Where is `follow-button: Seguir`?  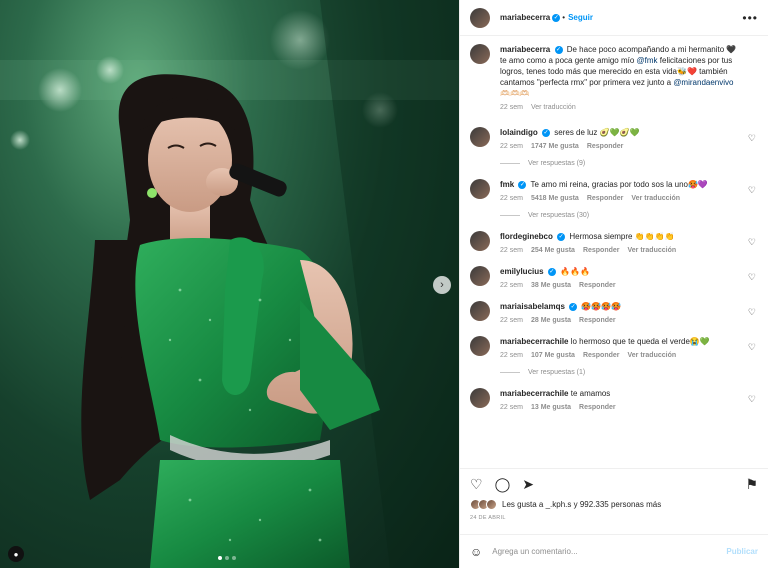 follow-button: Seguir is located at coordinates (580, 17).